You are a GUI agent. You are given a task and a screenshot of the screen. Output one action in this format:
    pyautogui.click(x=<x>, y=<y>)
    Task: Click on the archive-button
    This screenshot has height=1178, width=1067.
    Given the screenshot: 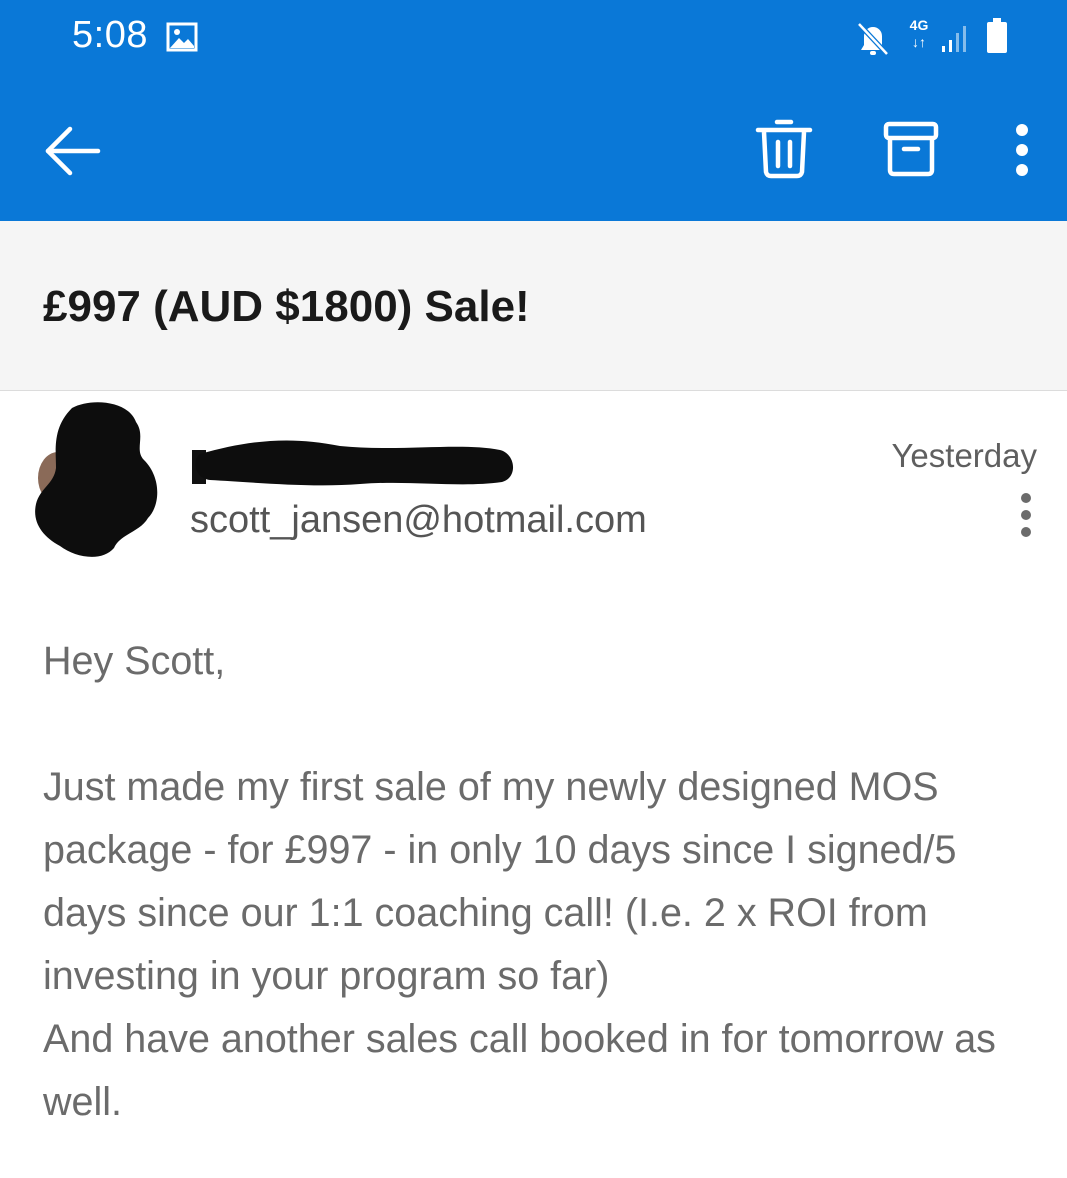 What is the action you would take?
    pyautogui.click(x=911, y=149)
    